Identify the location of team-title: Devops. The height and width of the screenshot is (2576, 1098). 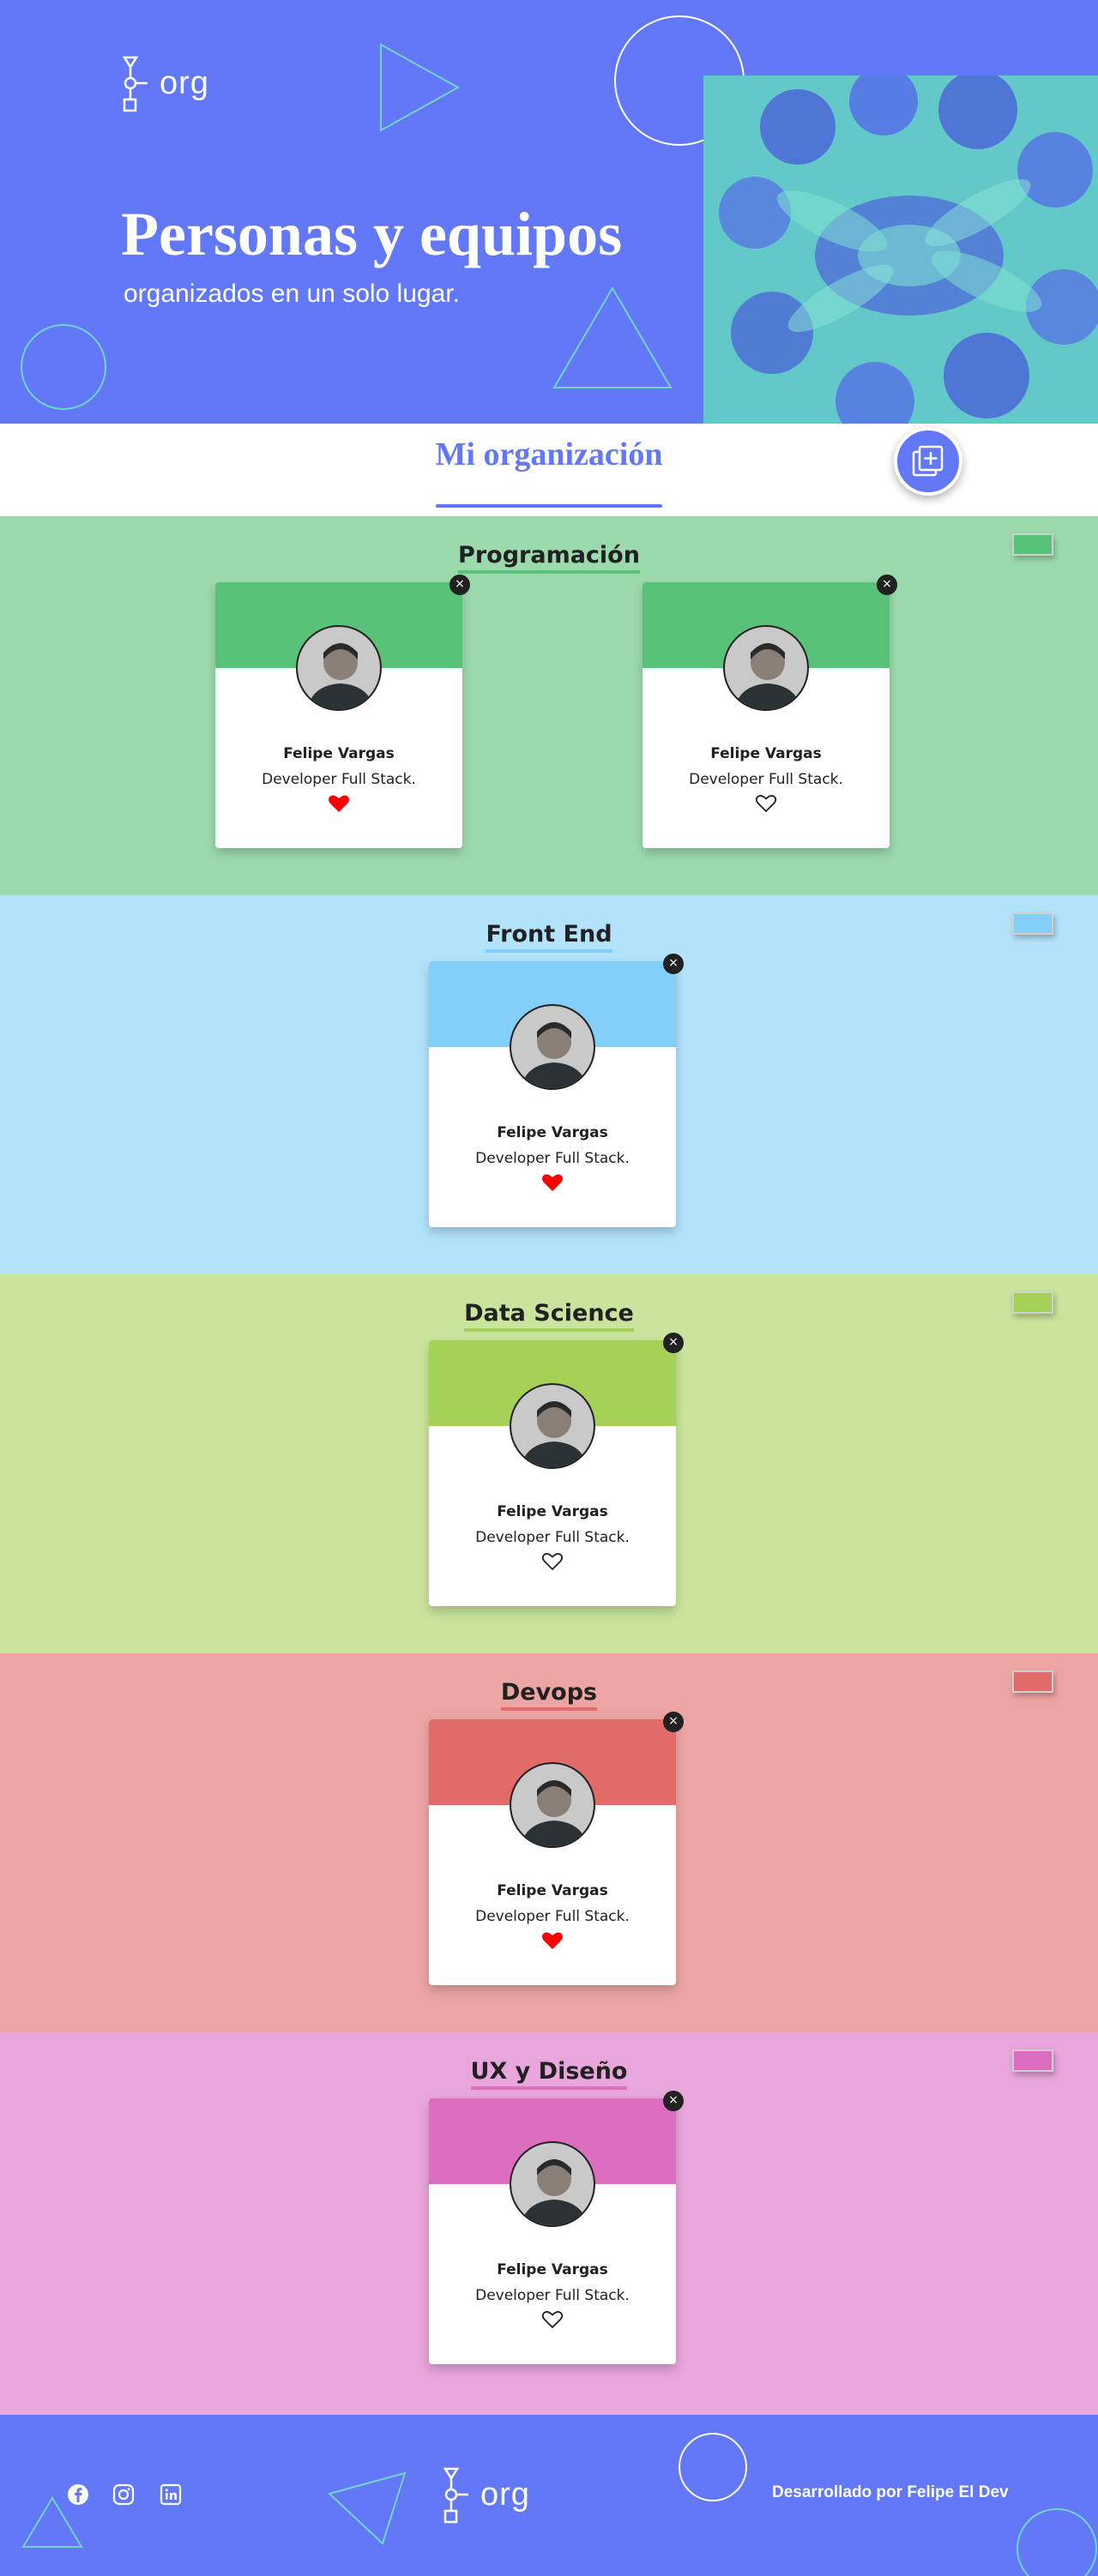
(549, 1695).